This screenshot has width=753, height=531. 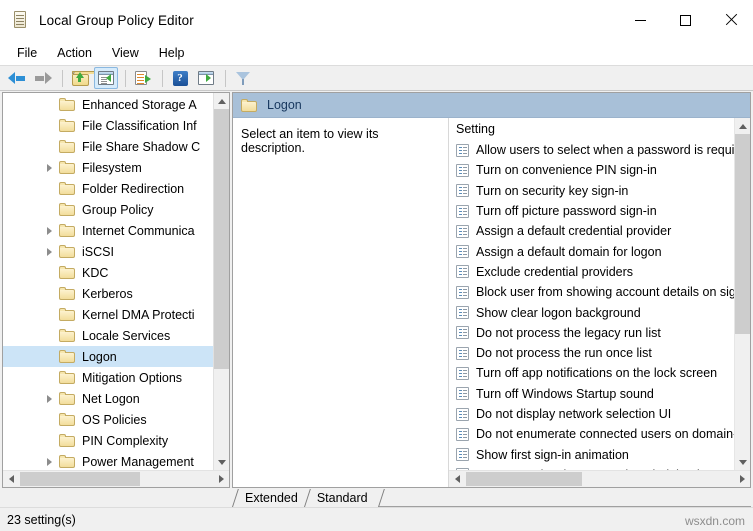 I want to click on policy-scroll-icon, so click(x=21, y=20).